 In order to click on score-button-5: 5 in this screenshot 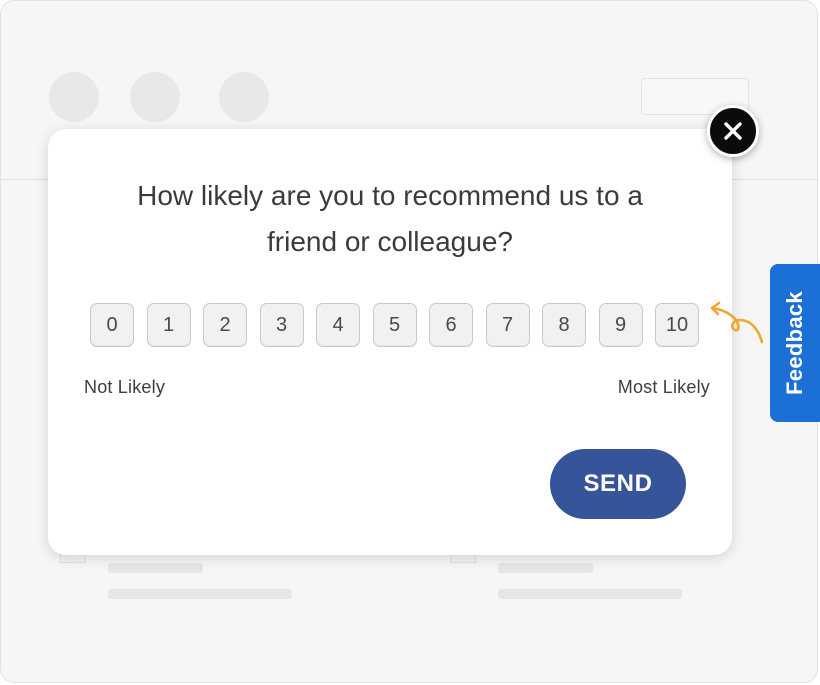, I will do `click(394, 325)`.